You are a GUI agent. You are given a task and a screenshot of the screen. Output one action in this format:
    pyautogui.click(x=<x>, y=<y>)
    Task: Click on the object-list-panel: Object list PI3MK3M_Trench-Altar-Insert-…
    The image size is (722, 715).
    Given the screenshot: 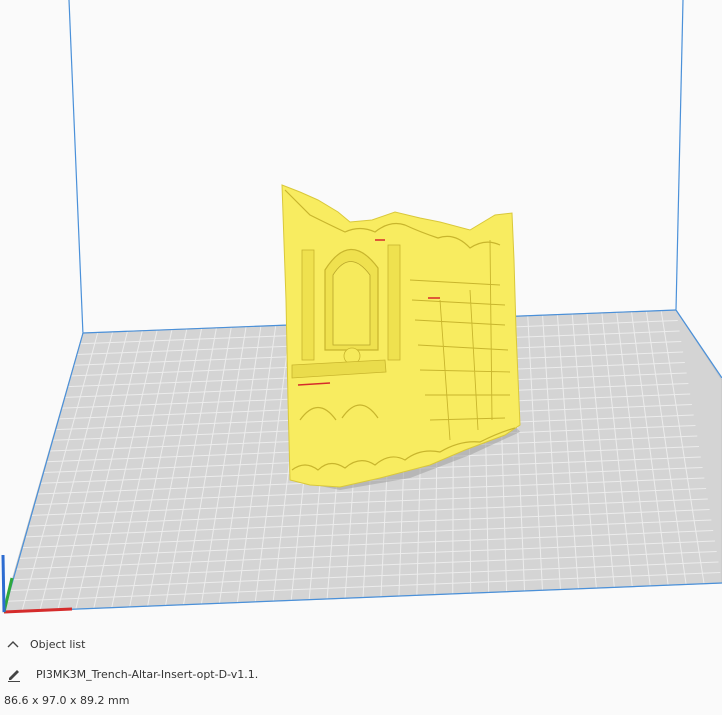 What is the action you would take?
    pyautogui.click(x=361, y=671)
    